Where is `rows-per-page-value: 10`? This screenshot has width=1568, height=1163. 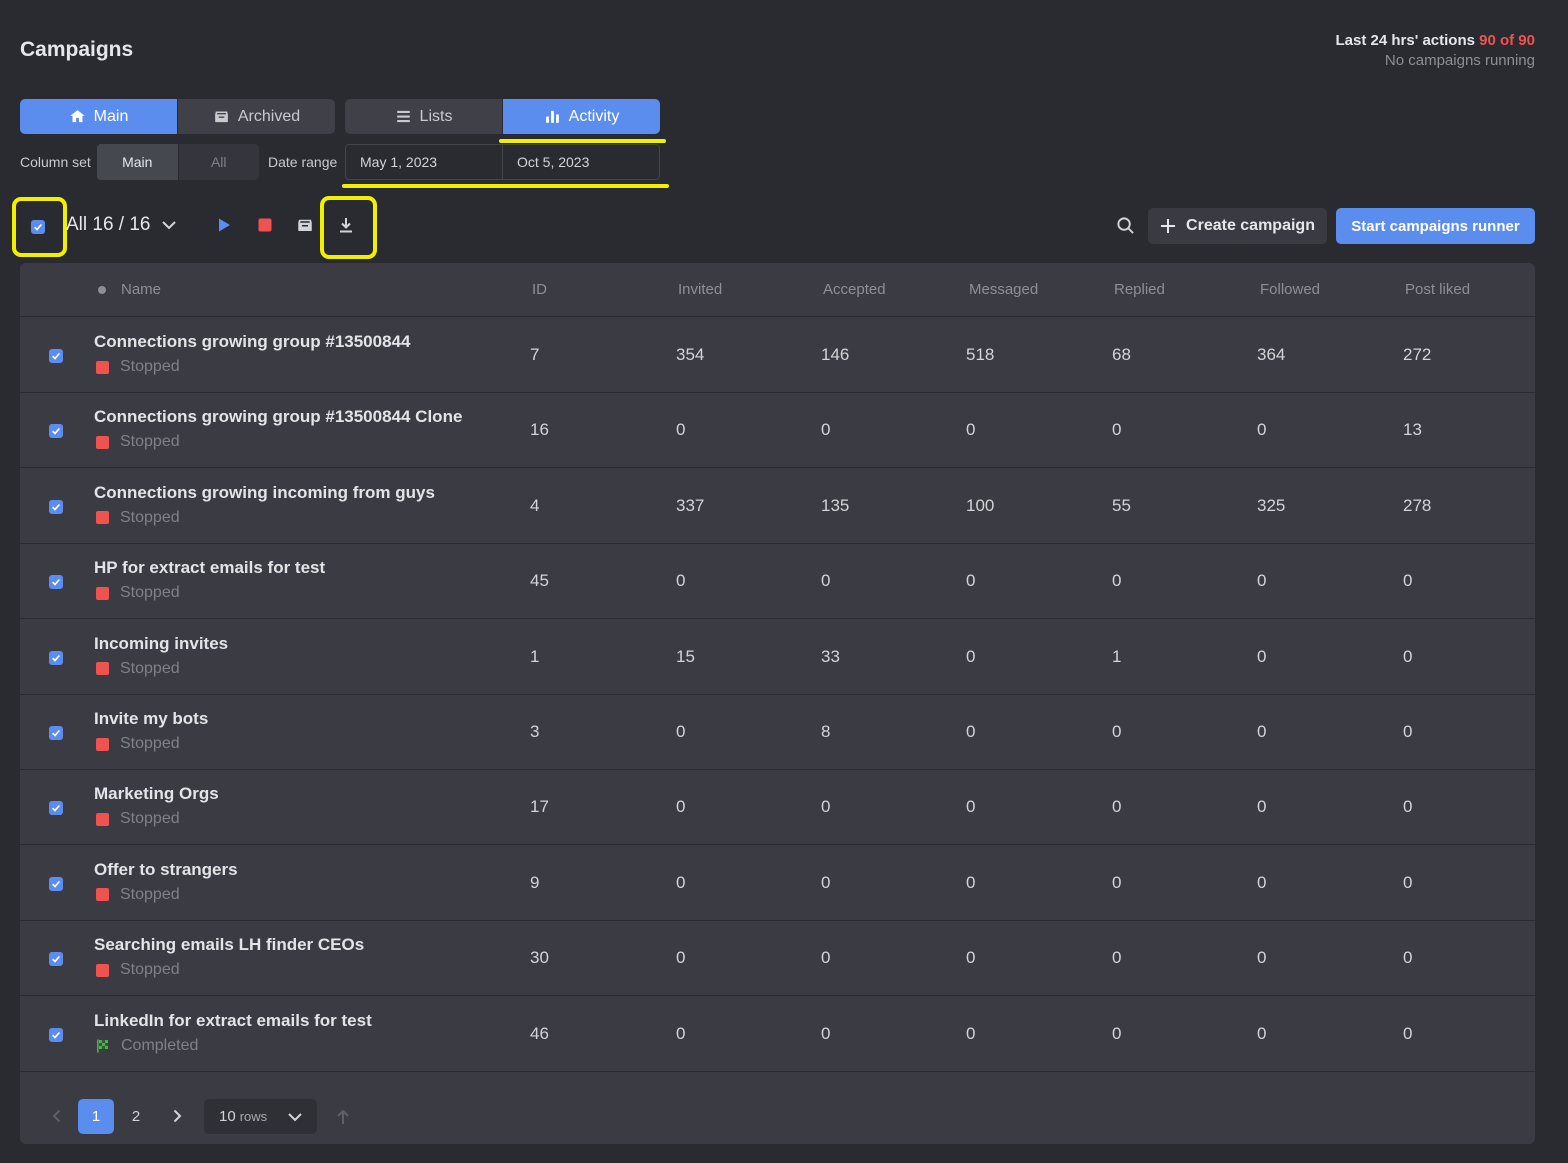 rows-per-page-value: 10 is located at coordinates (227, 1116).